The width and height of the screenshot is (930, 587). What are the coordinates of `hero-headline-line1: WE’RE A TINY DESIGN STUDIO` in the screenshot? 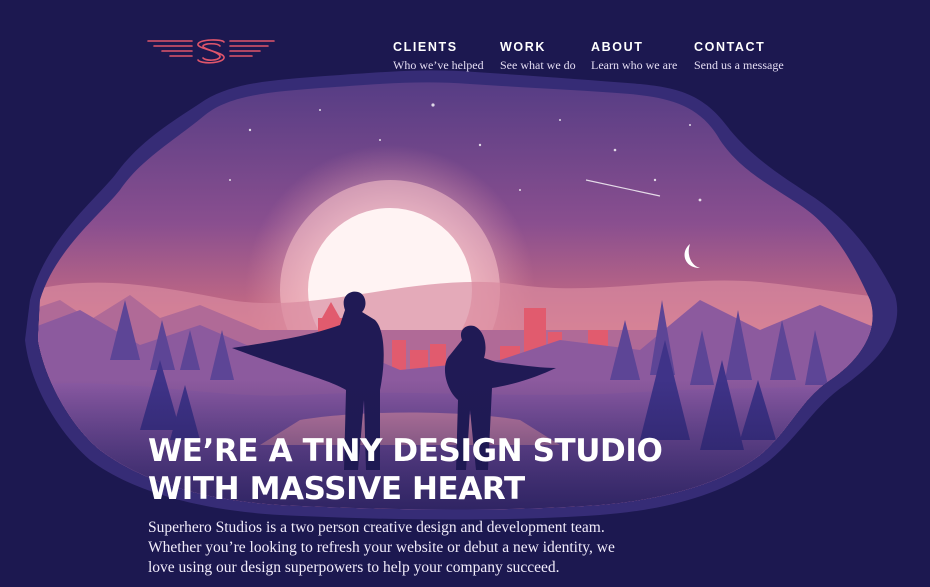 It's located at (405, 451).